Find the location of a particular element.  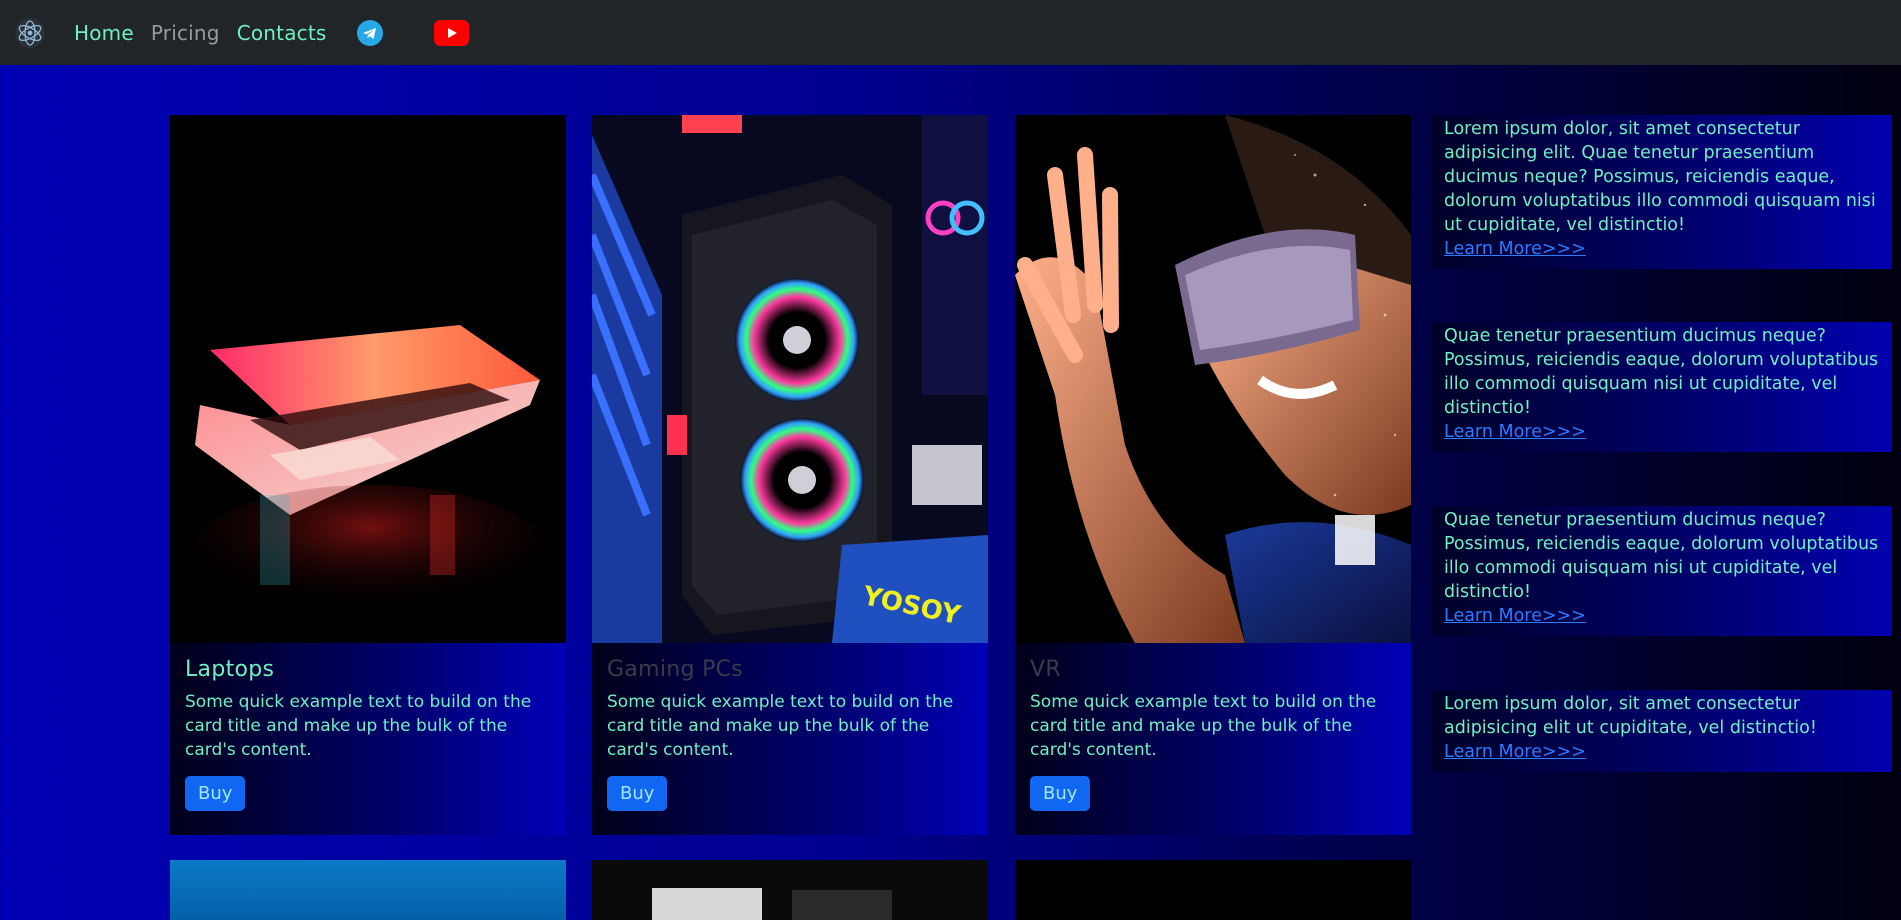

nav-link-home: Home is located at coordinates (104, 33).